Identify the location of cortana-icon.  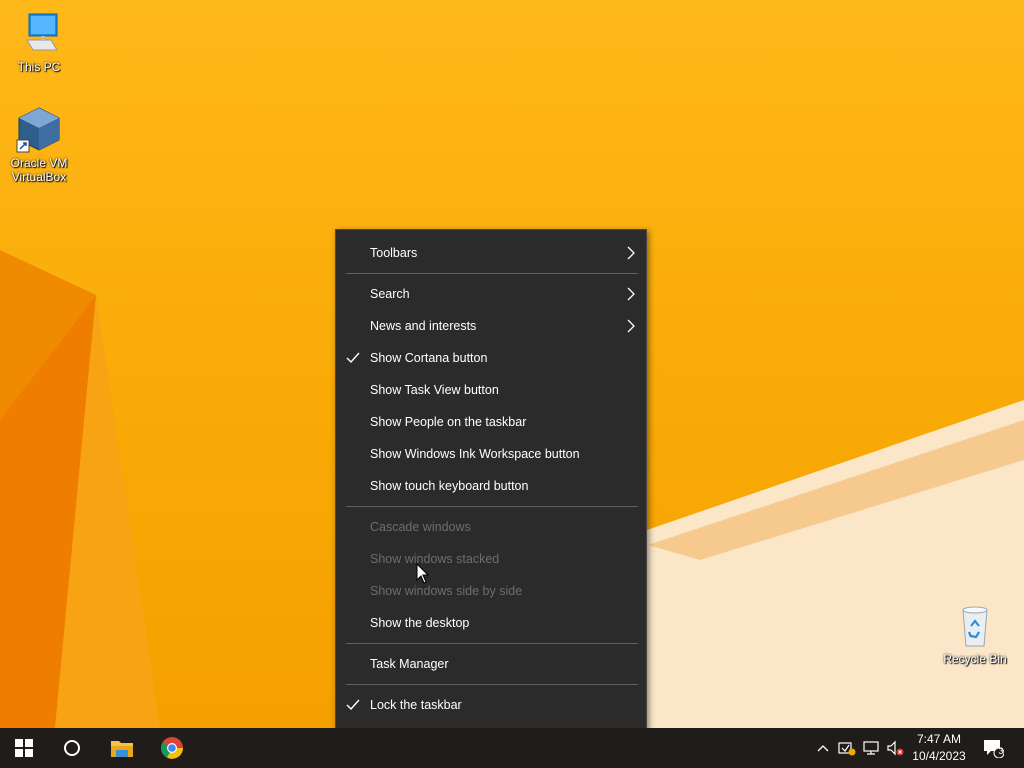
(72, 748).